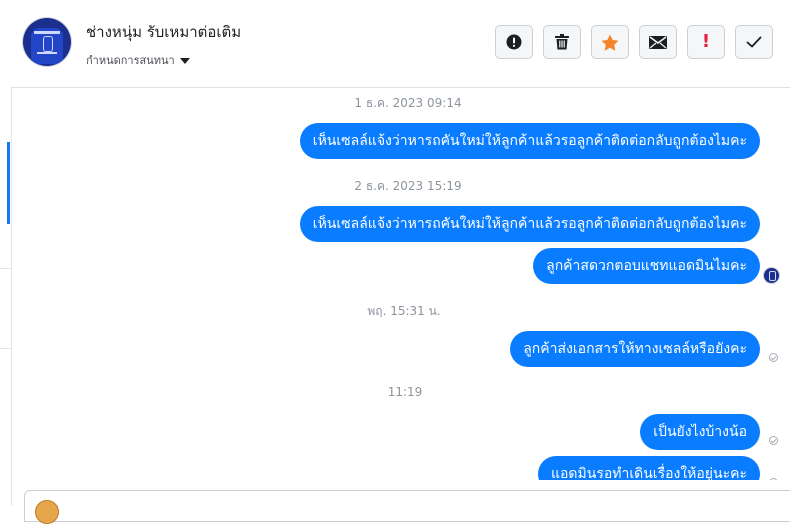 Image resolution: width=790 pixels, height=524 pixels. Describe the element at coordinates (130, 60) in the screenshot. I see `conversation-setting-label: กำหนดการสนทนา` at that location.